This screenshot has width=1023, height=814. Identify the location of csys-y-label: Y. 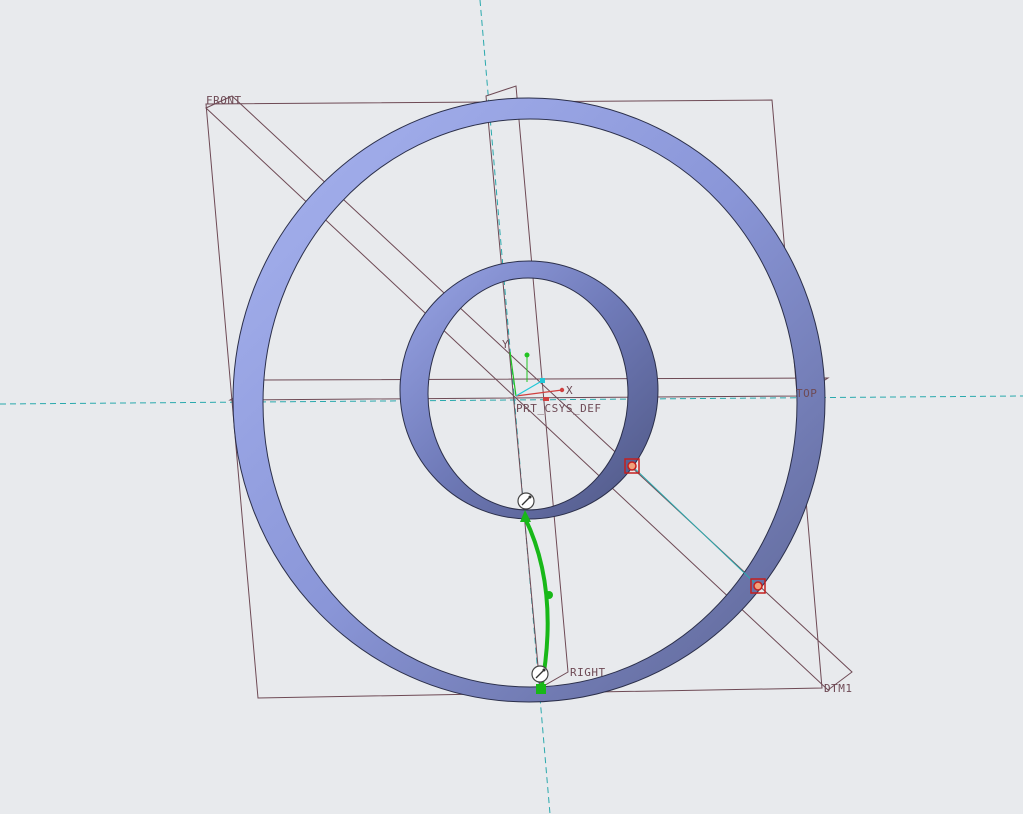
(505, 344).